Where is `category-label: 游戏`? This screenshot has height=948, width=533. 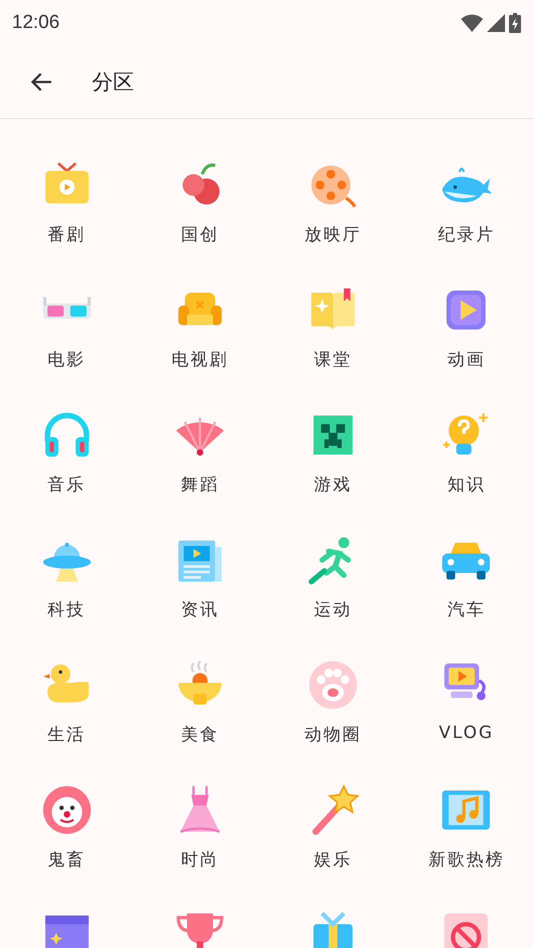
category-label: 游戏 is located at coordinates (333, 484).